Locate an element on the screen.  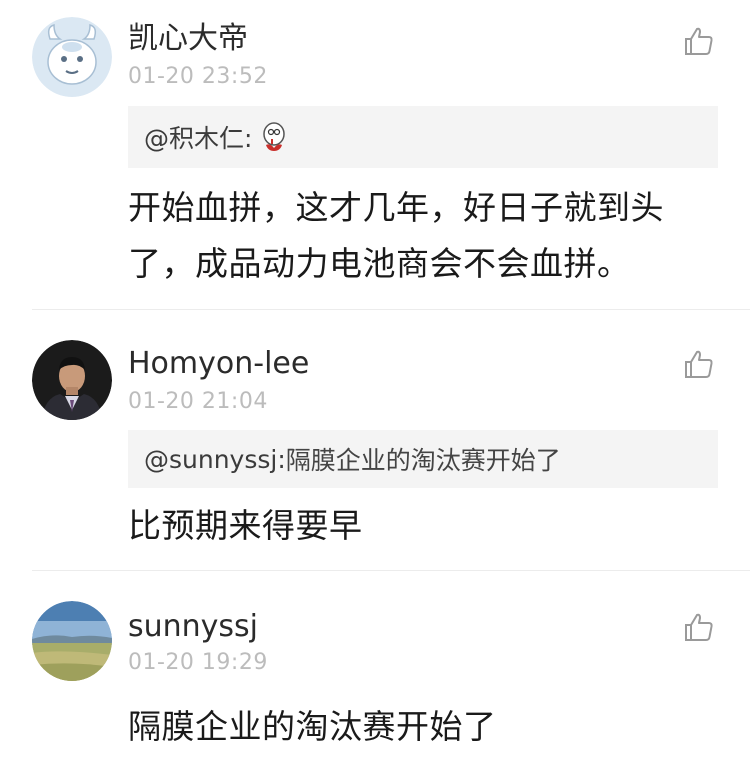
quote-user: @积木仁: is located at coordinates (198, 137).